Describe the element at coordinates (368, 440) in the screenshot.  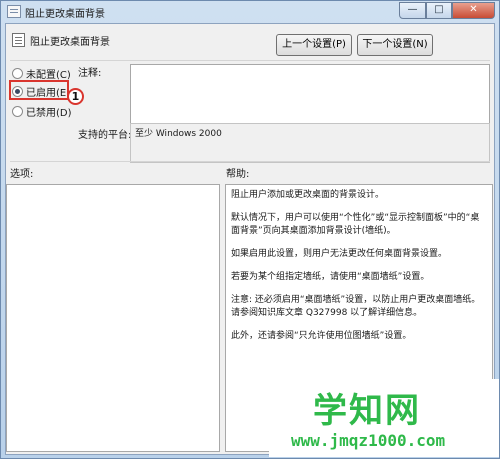
I see `watermark-url: www.jmqz1000.com` at that location.